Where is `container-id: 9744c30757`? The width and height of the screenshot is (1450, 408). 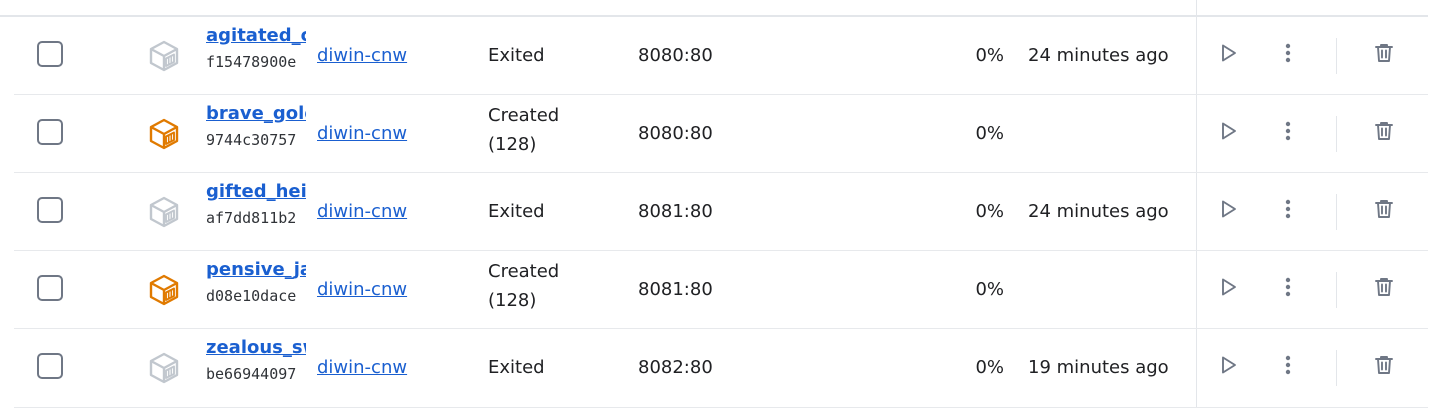 container-id: 9744c30757 is located at coordinates (251, 140).